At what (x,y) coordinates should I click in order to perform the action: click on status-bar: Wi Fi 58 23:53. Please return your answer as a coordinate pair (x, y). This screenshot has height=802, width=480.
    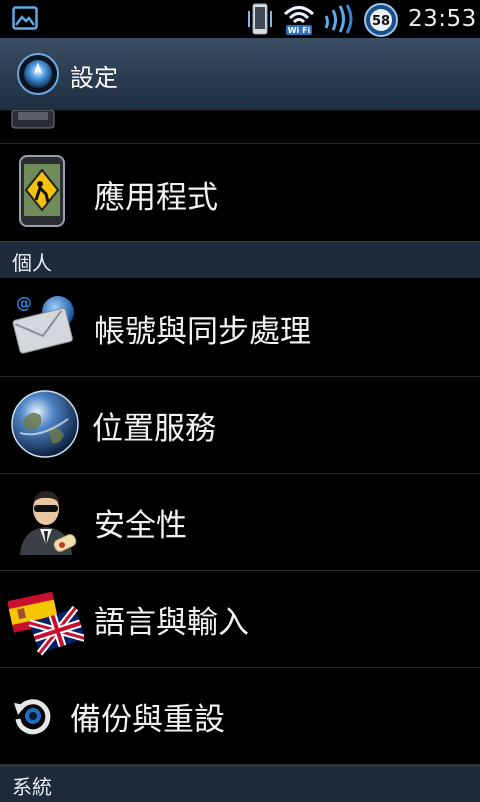
    Looking at the image, I should click on (240, 19).